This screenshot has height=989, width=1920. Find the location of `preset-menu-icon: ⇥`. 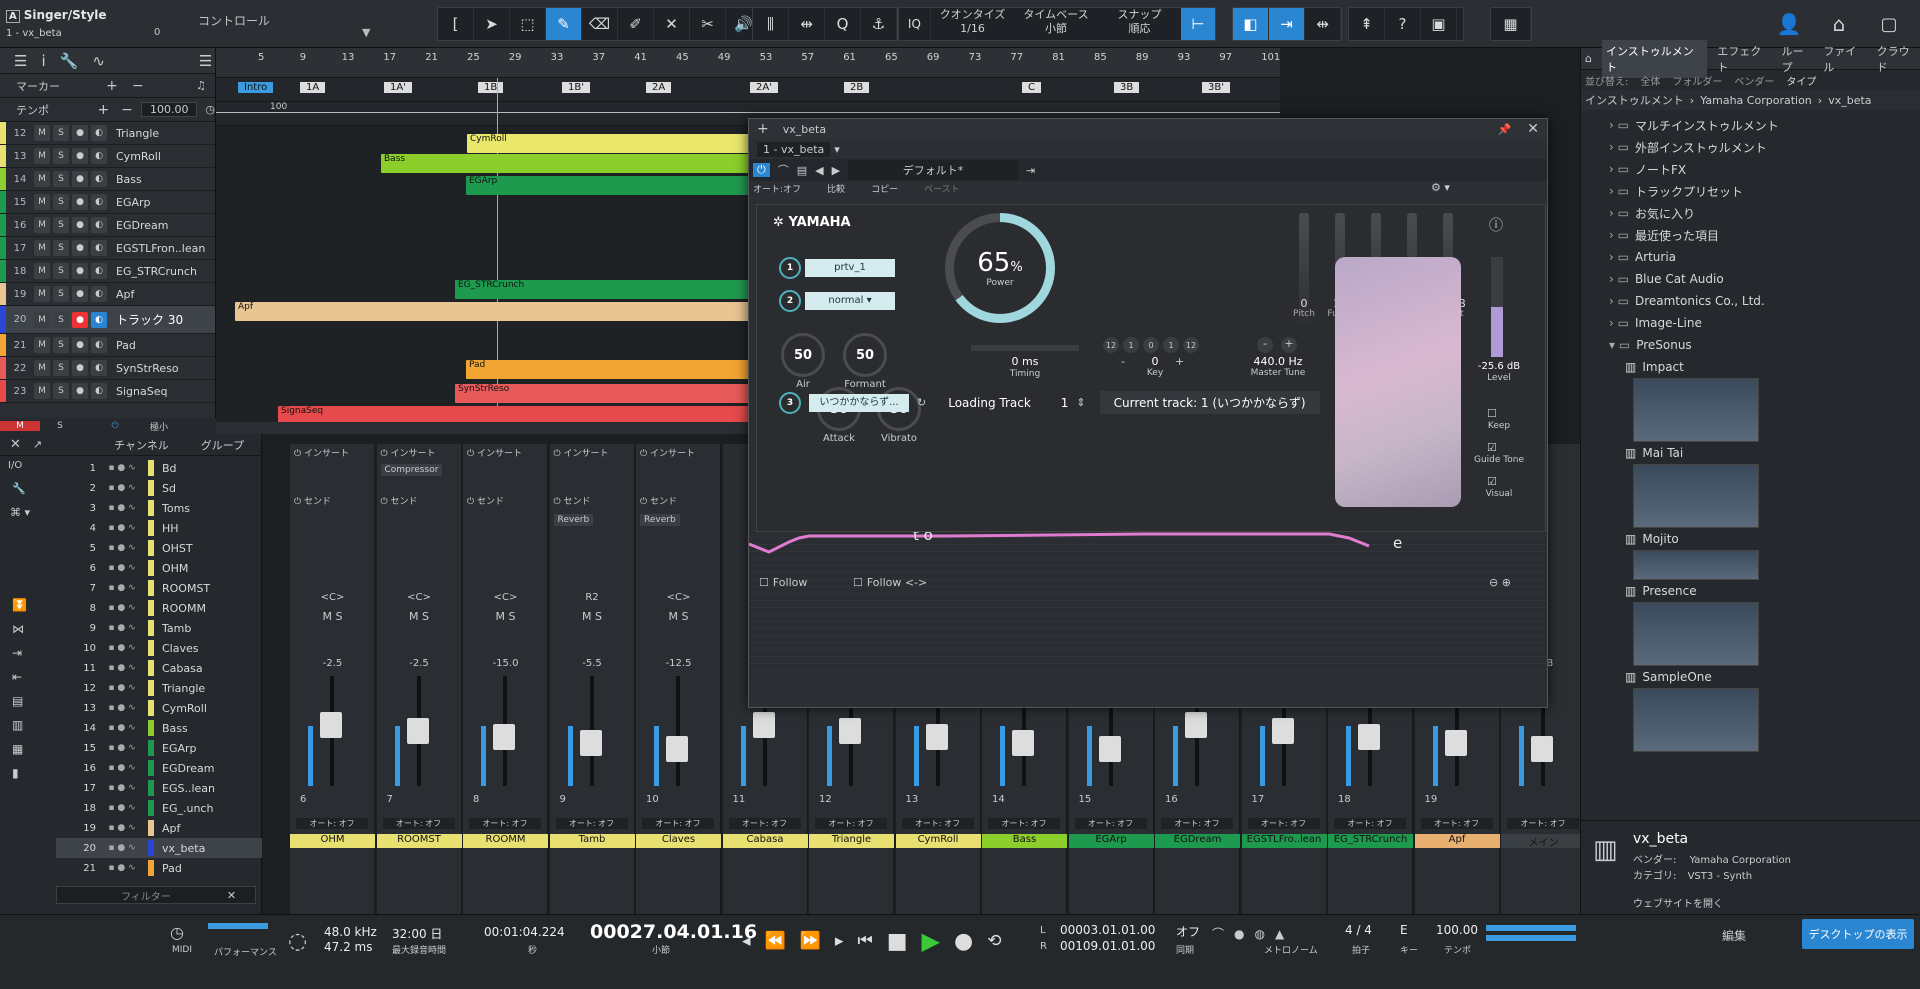

preset-menu-icon: ⇥ is located at coordinates (1030, 170).